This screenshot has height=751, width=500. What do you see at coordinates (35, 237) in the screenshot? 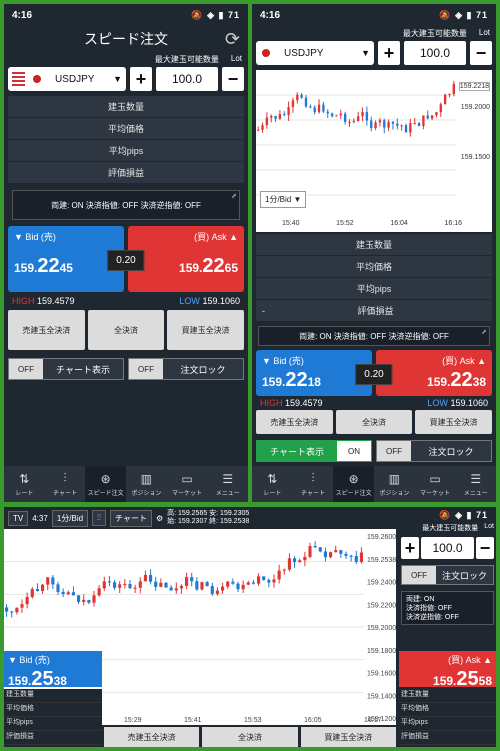
I see `bid-label: ▼ Bid (売)` at bounding box center [35, 237].